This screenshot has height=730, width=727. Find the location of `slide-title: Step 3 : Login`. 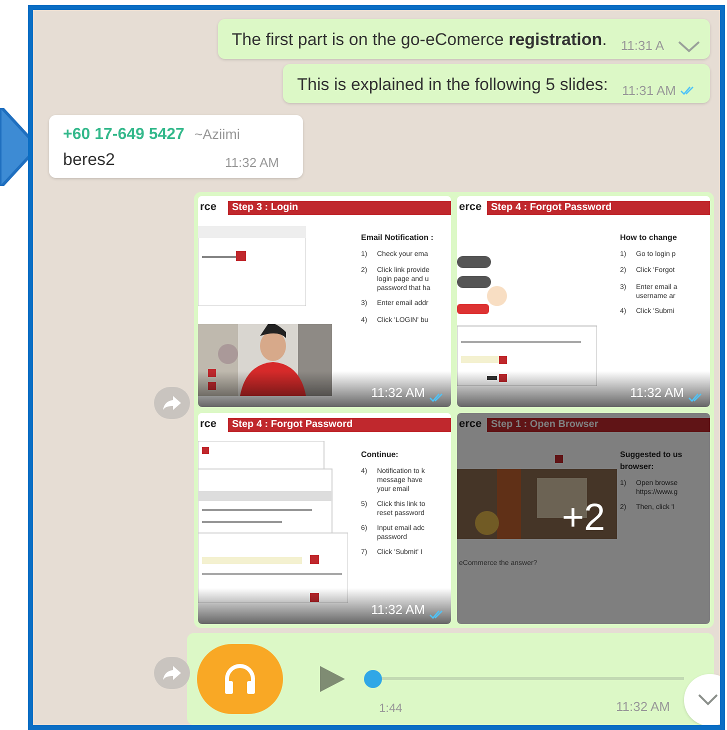

slide-title: Step 3 : Login is located at coordinates (339, 207).